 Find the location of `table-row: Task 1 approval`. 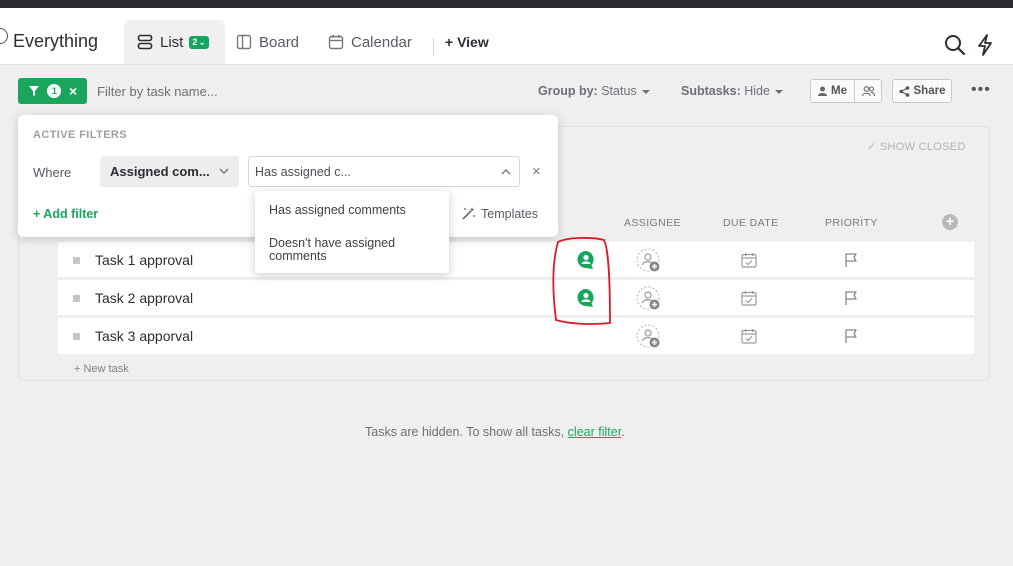

table-row: Task 1 approval is located at coordinates (516, 260).